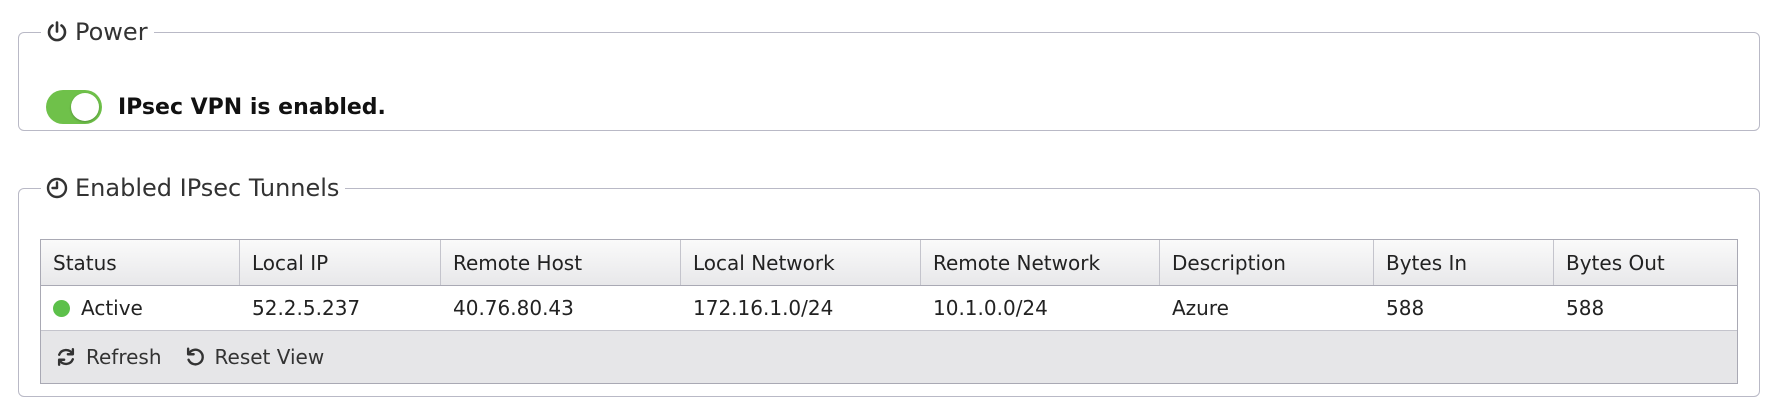  I want to click on column-header-local-network: Local Network, so click(801, 262).